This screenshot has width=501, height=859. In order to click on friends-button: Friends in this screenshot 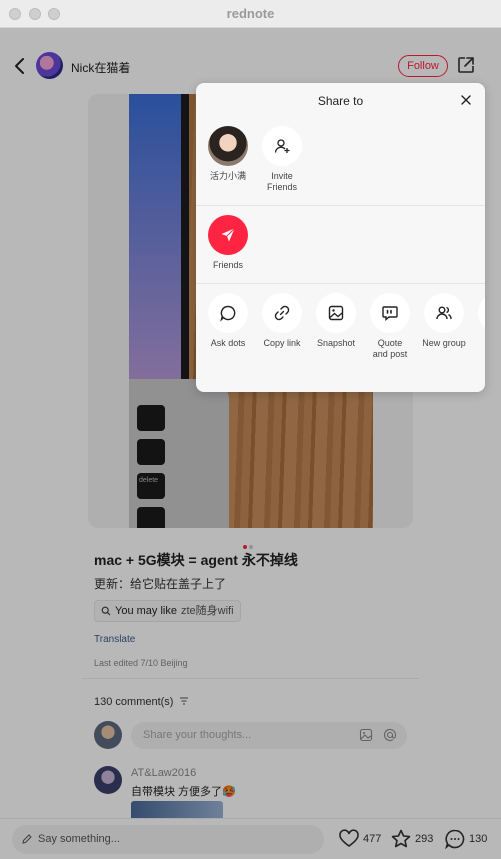, I will do `click(228, 243)`.